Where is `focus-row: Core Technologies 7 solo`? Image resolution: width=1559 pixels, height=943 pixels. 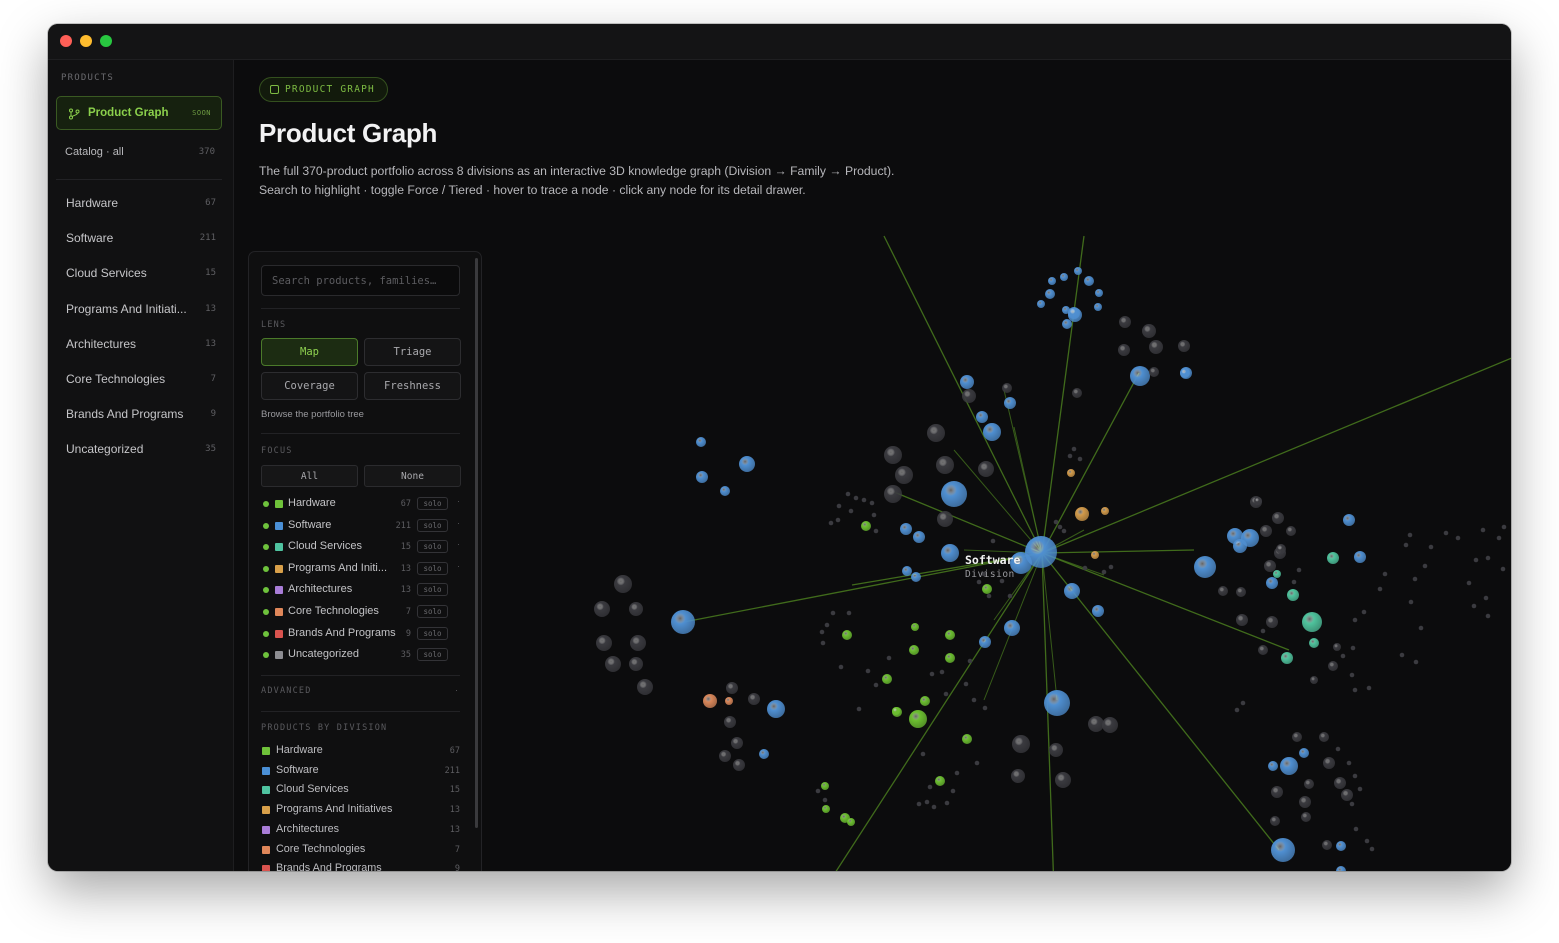
focus-row: Core Technologies 7 solo is located at coordinates (361, 612).